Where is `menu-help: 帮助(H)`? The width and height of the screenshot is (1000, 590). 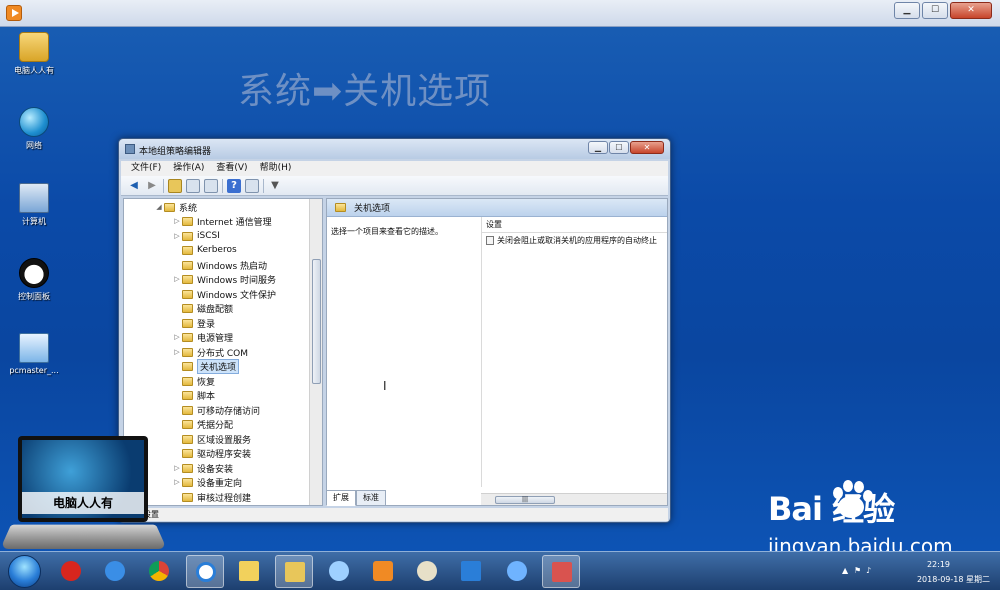
menu-help: 帮助(H) is located at coordinates (276, 168).